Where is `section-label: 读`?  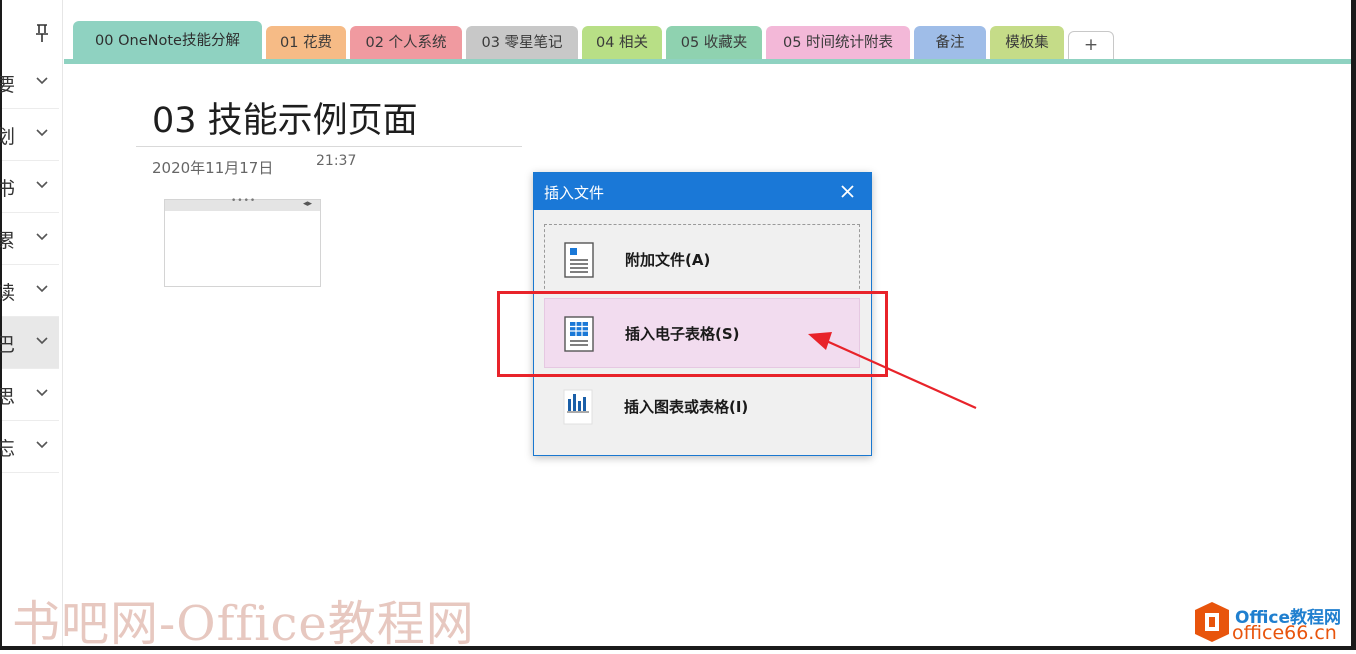 section-label: 读 is located at coordinates (8, 293).